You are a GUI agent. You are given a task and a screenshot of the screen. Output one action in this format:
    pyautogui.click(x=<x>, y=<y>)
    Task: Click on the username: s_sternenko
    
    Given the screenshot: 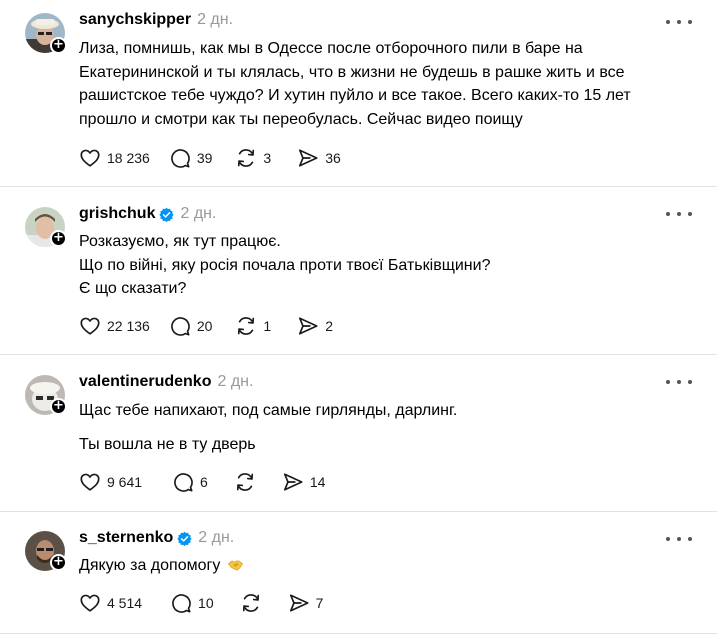 What is the action you would take?
    pyautogui.click(x=126, y=538)
    